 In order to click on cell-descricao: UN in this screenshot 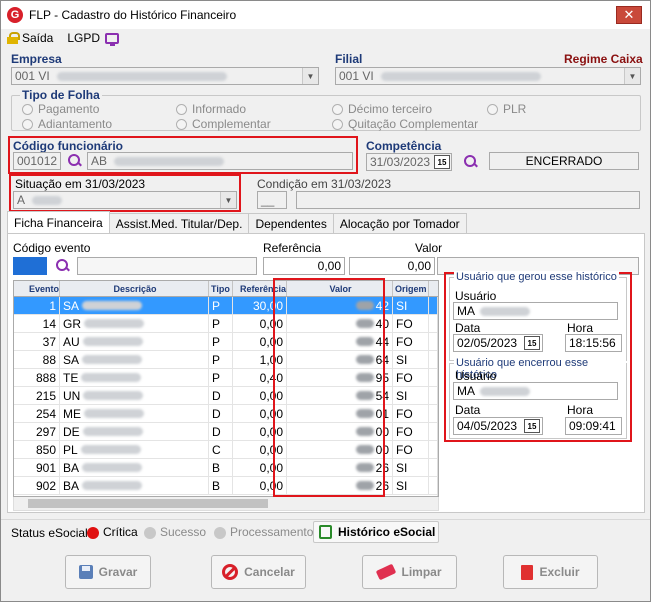, I will do `click(134, 395)`.